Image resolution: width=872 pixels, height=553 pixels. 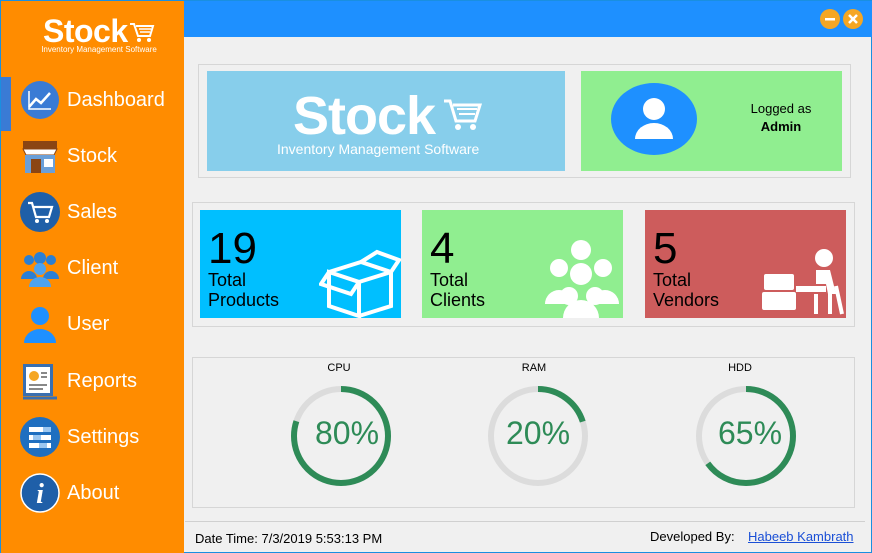 I want to click on sidebar-item-about: i About, so click(x=92, y=491).